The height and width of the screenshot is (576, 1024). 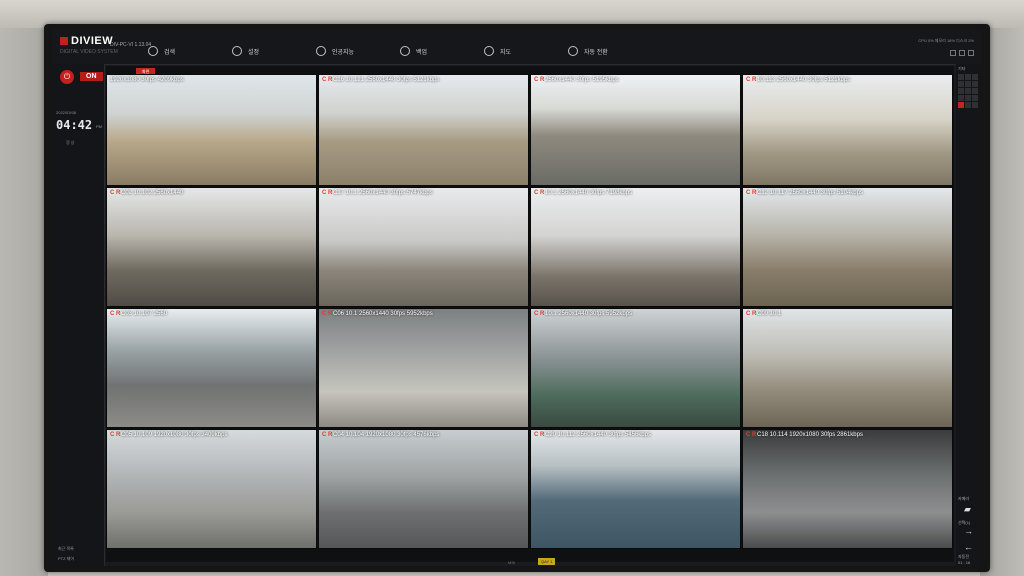 What do you see at coordinates (971, 53) in the screenshot?
I see `close-button` at bounding box center [971, 53].